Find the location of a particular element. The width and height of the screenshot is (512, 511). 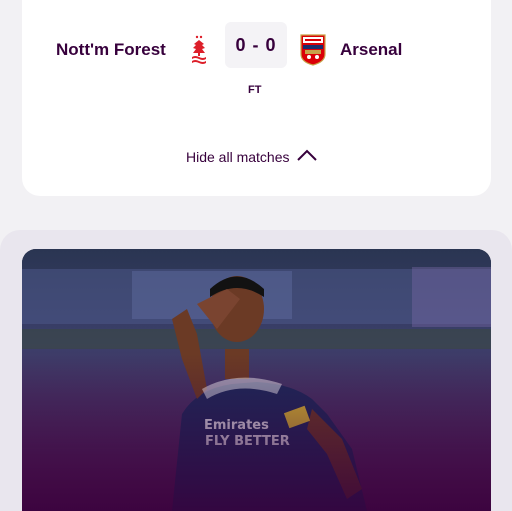

arsenal-crest-icon is located at coordinates (313, 50).